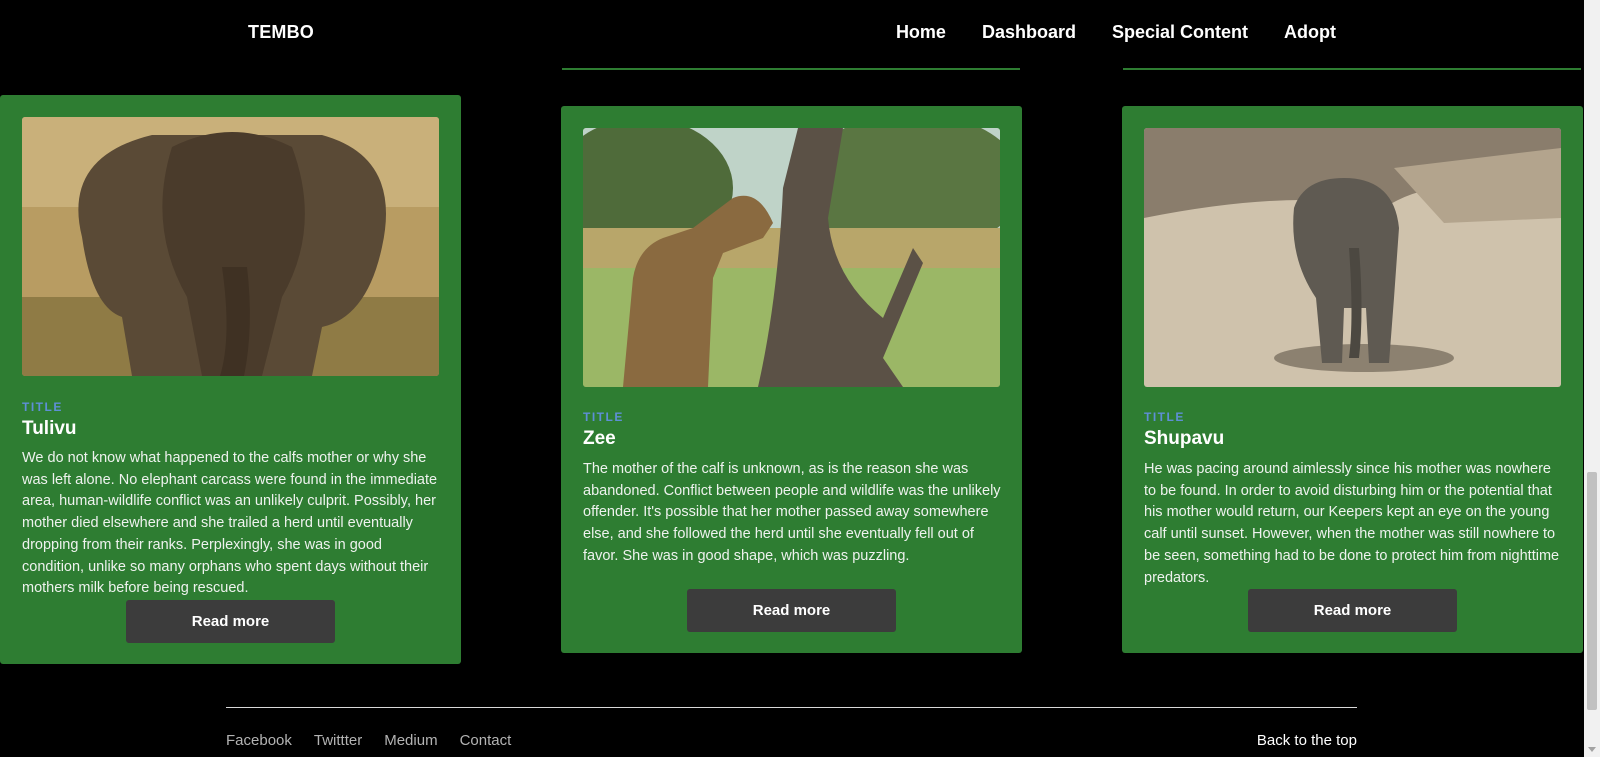 The height and width of the screenshot is (757, 1600). What do you see at coordinates (1029, 32) in the screenshot?
I see `nav-dashboard: Dashboard` at bounding box center [1029, 32].